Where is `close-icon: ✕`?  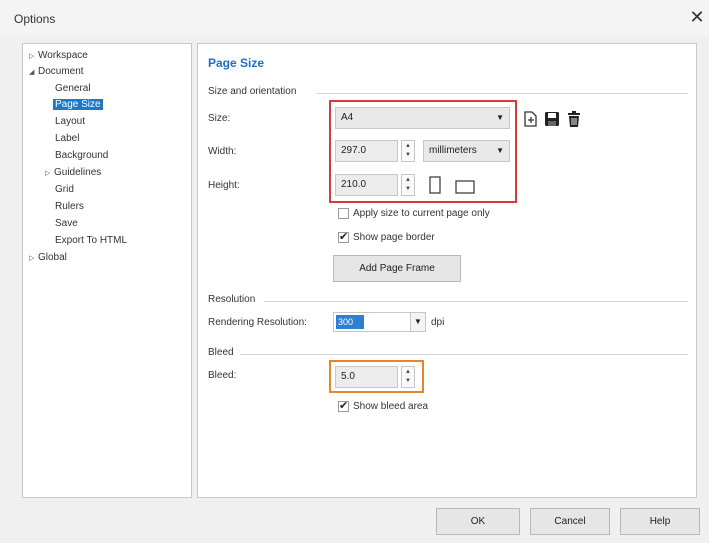 close-icon: ✕ is located at coordinates (697, 17).